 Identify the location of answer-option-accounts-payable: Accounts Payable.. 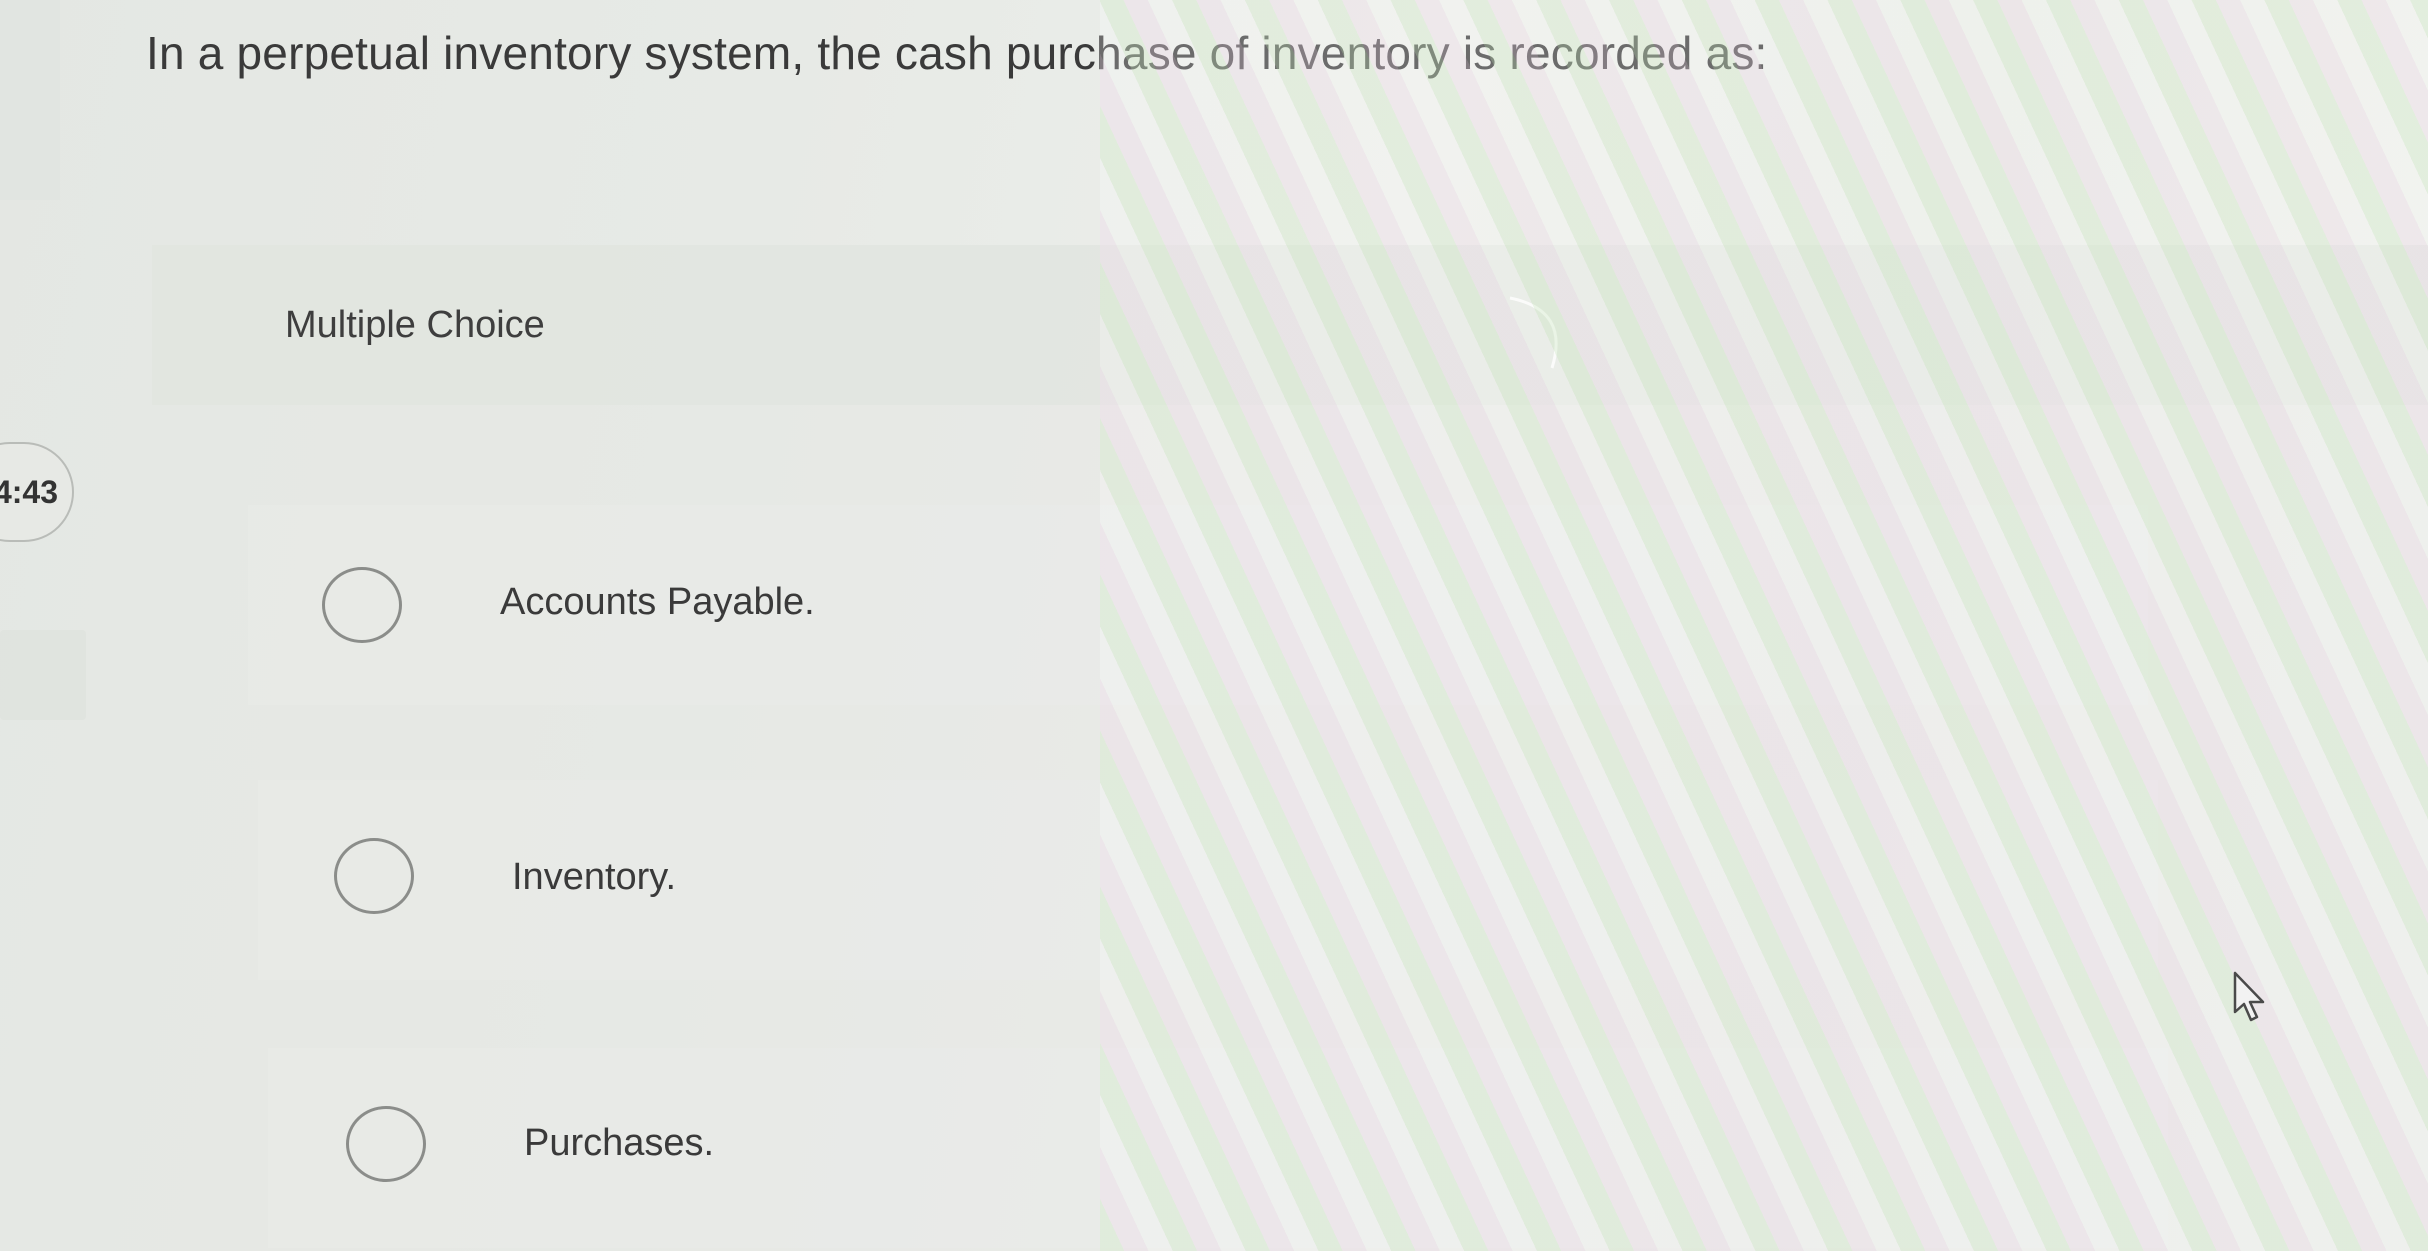
(1198, 605).